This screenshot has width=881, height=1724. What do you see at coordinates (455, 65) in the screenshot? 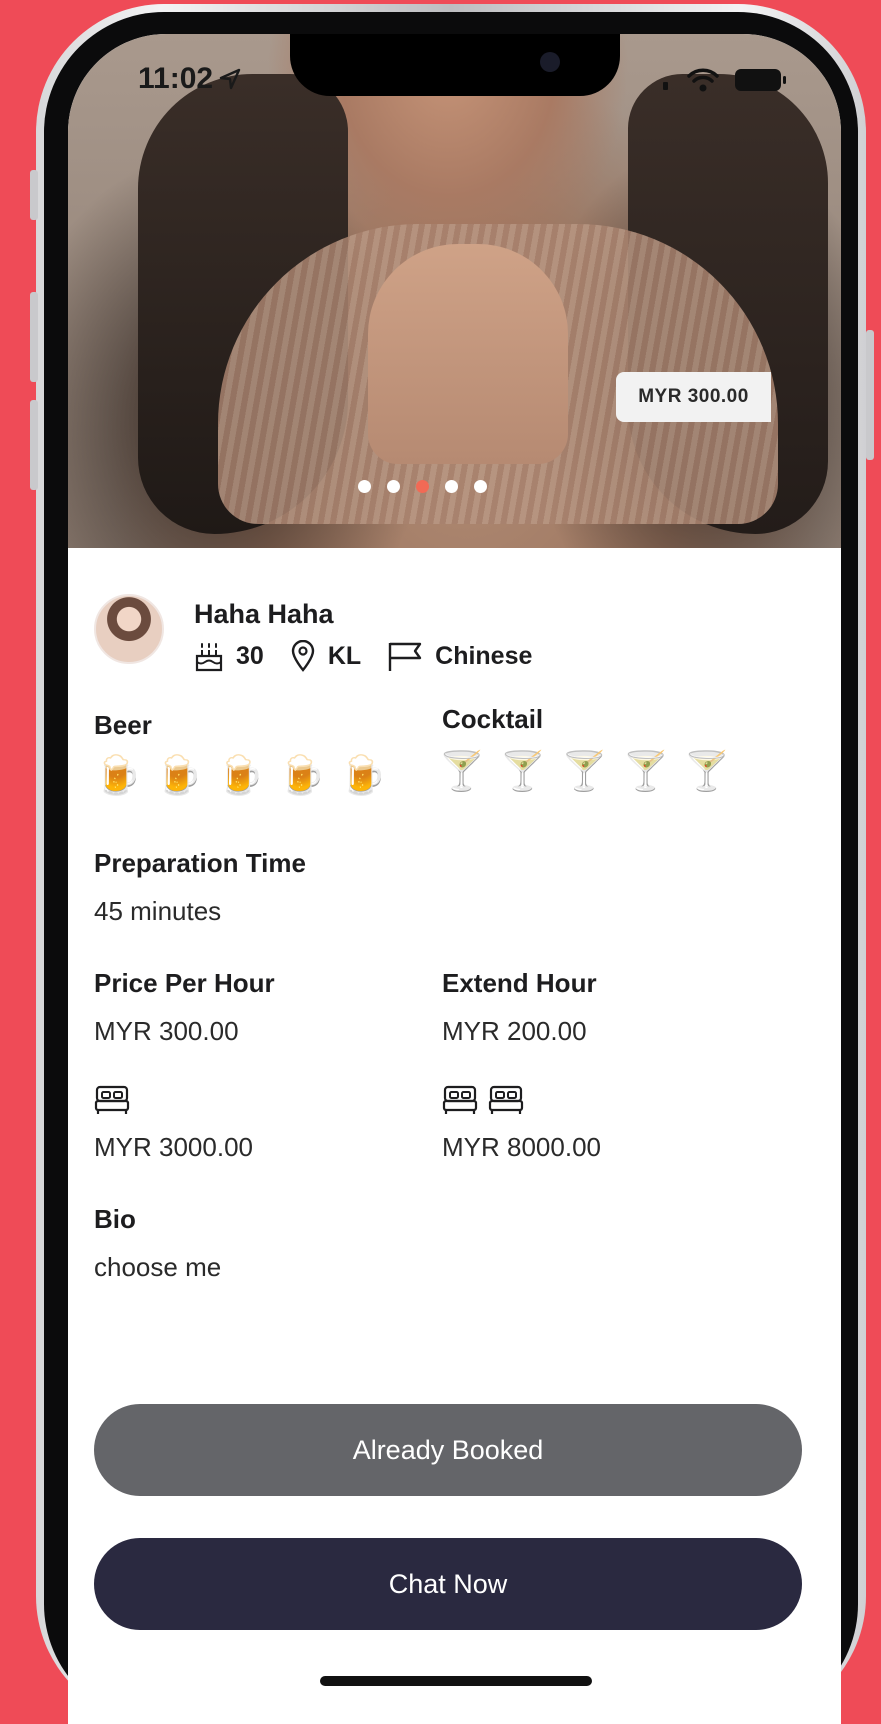
I see `notch` at bounding box center [455, 65].